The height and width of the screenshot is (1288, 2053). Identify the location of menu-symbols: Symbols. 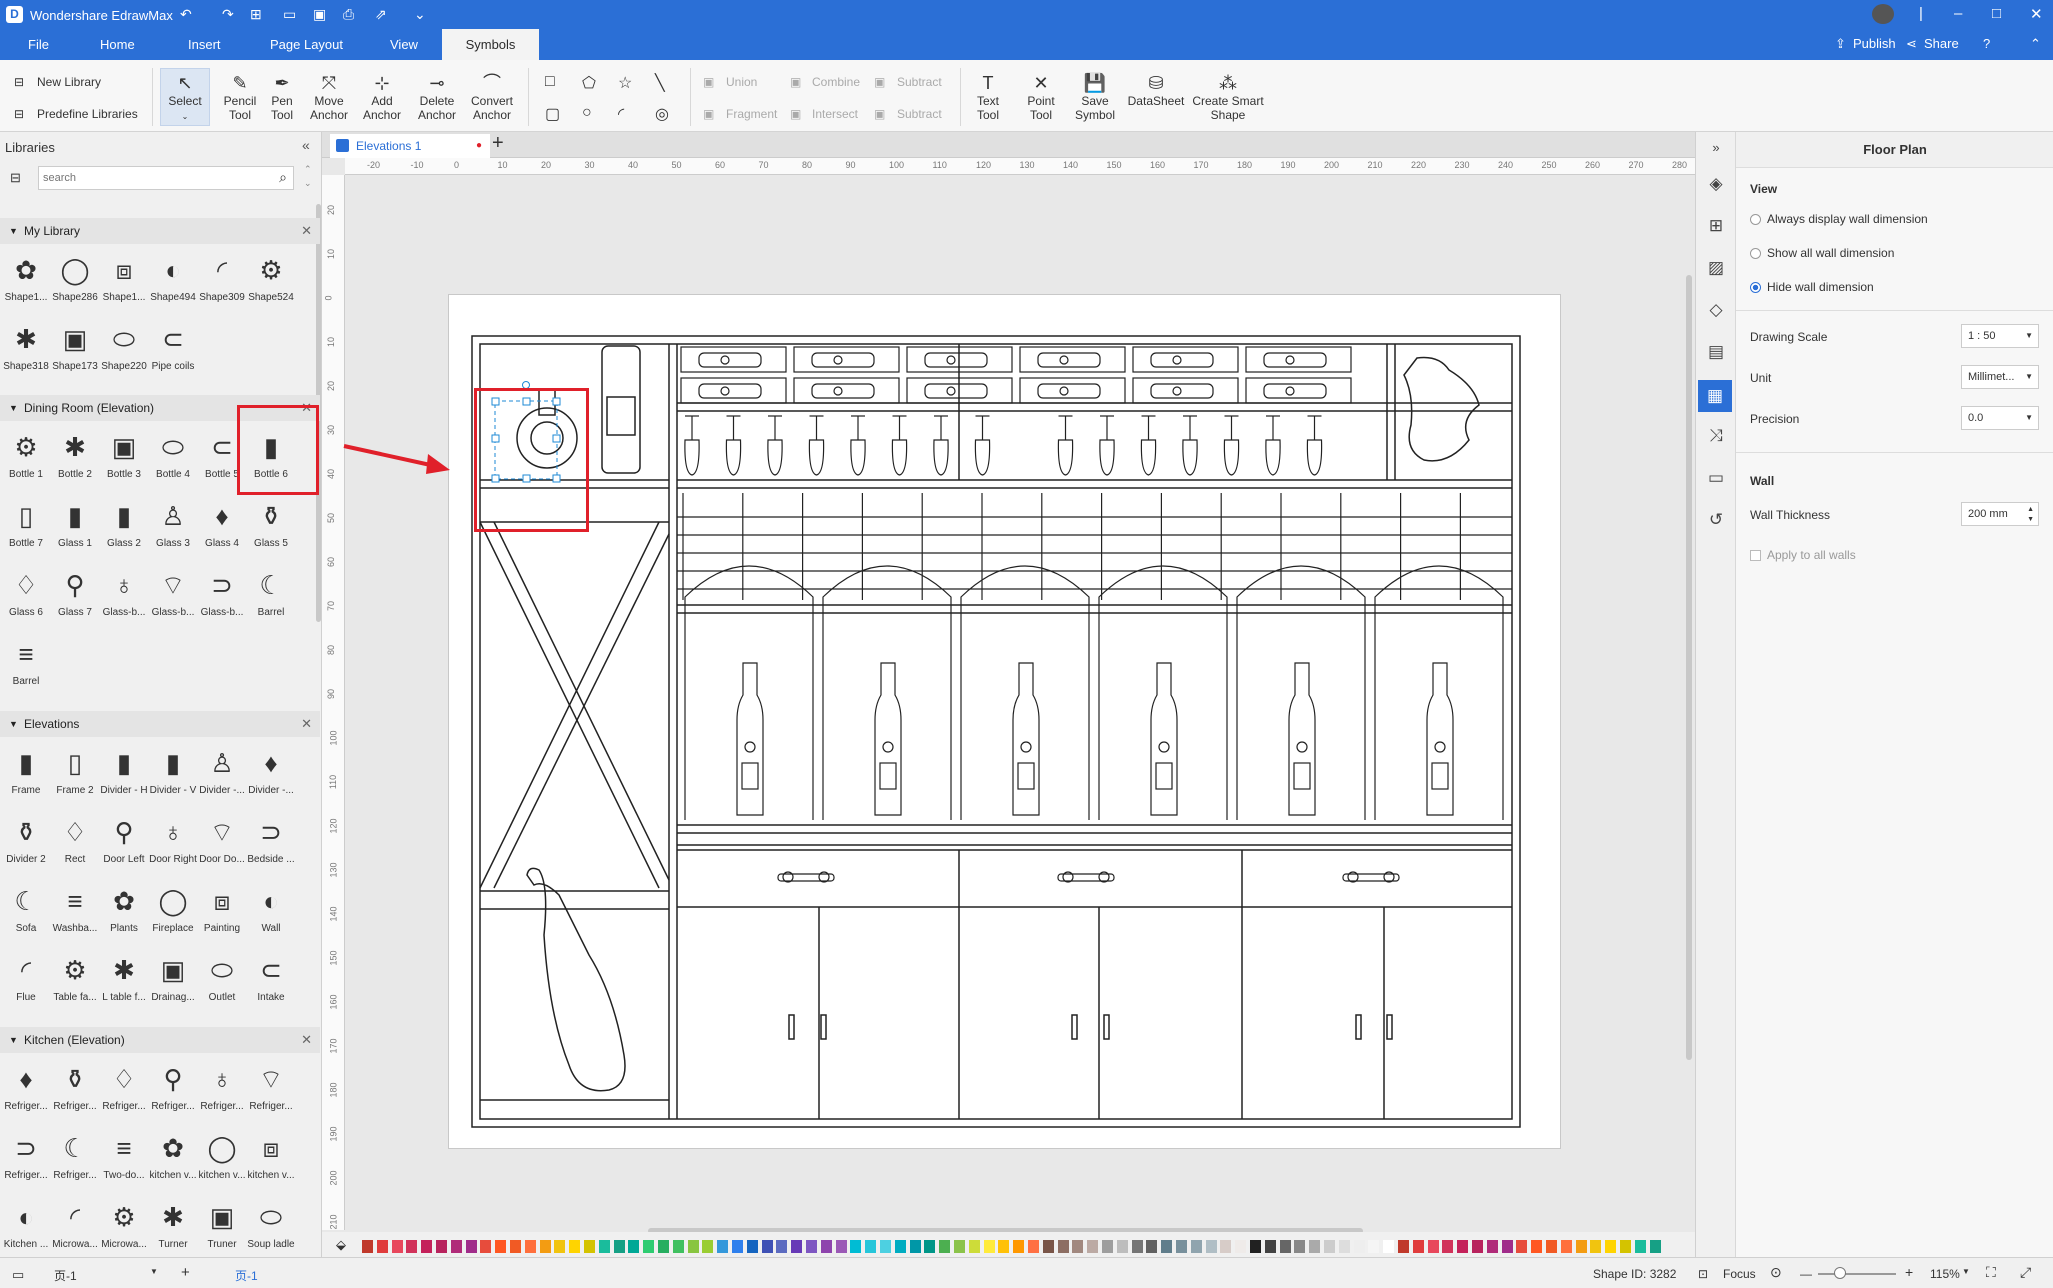
(490, 44).